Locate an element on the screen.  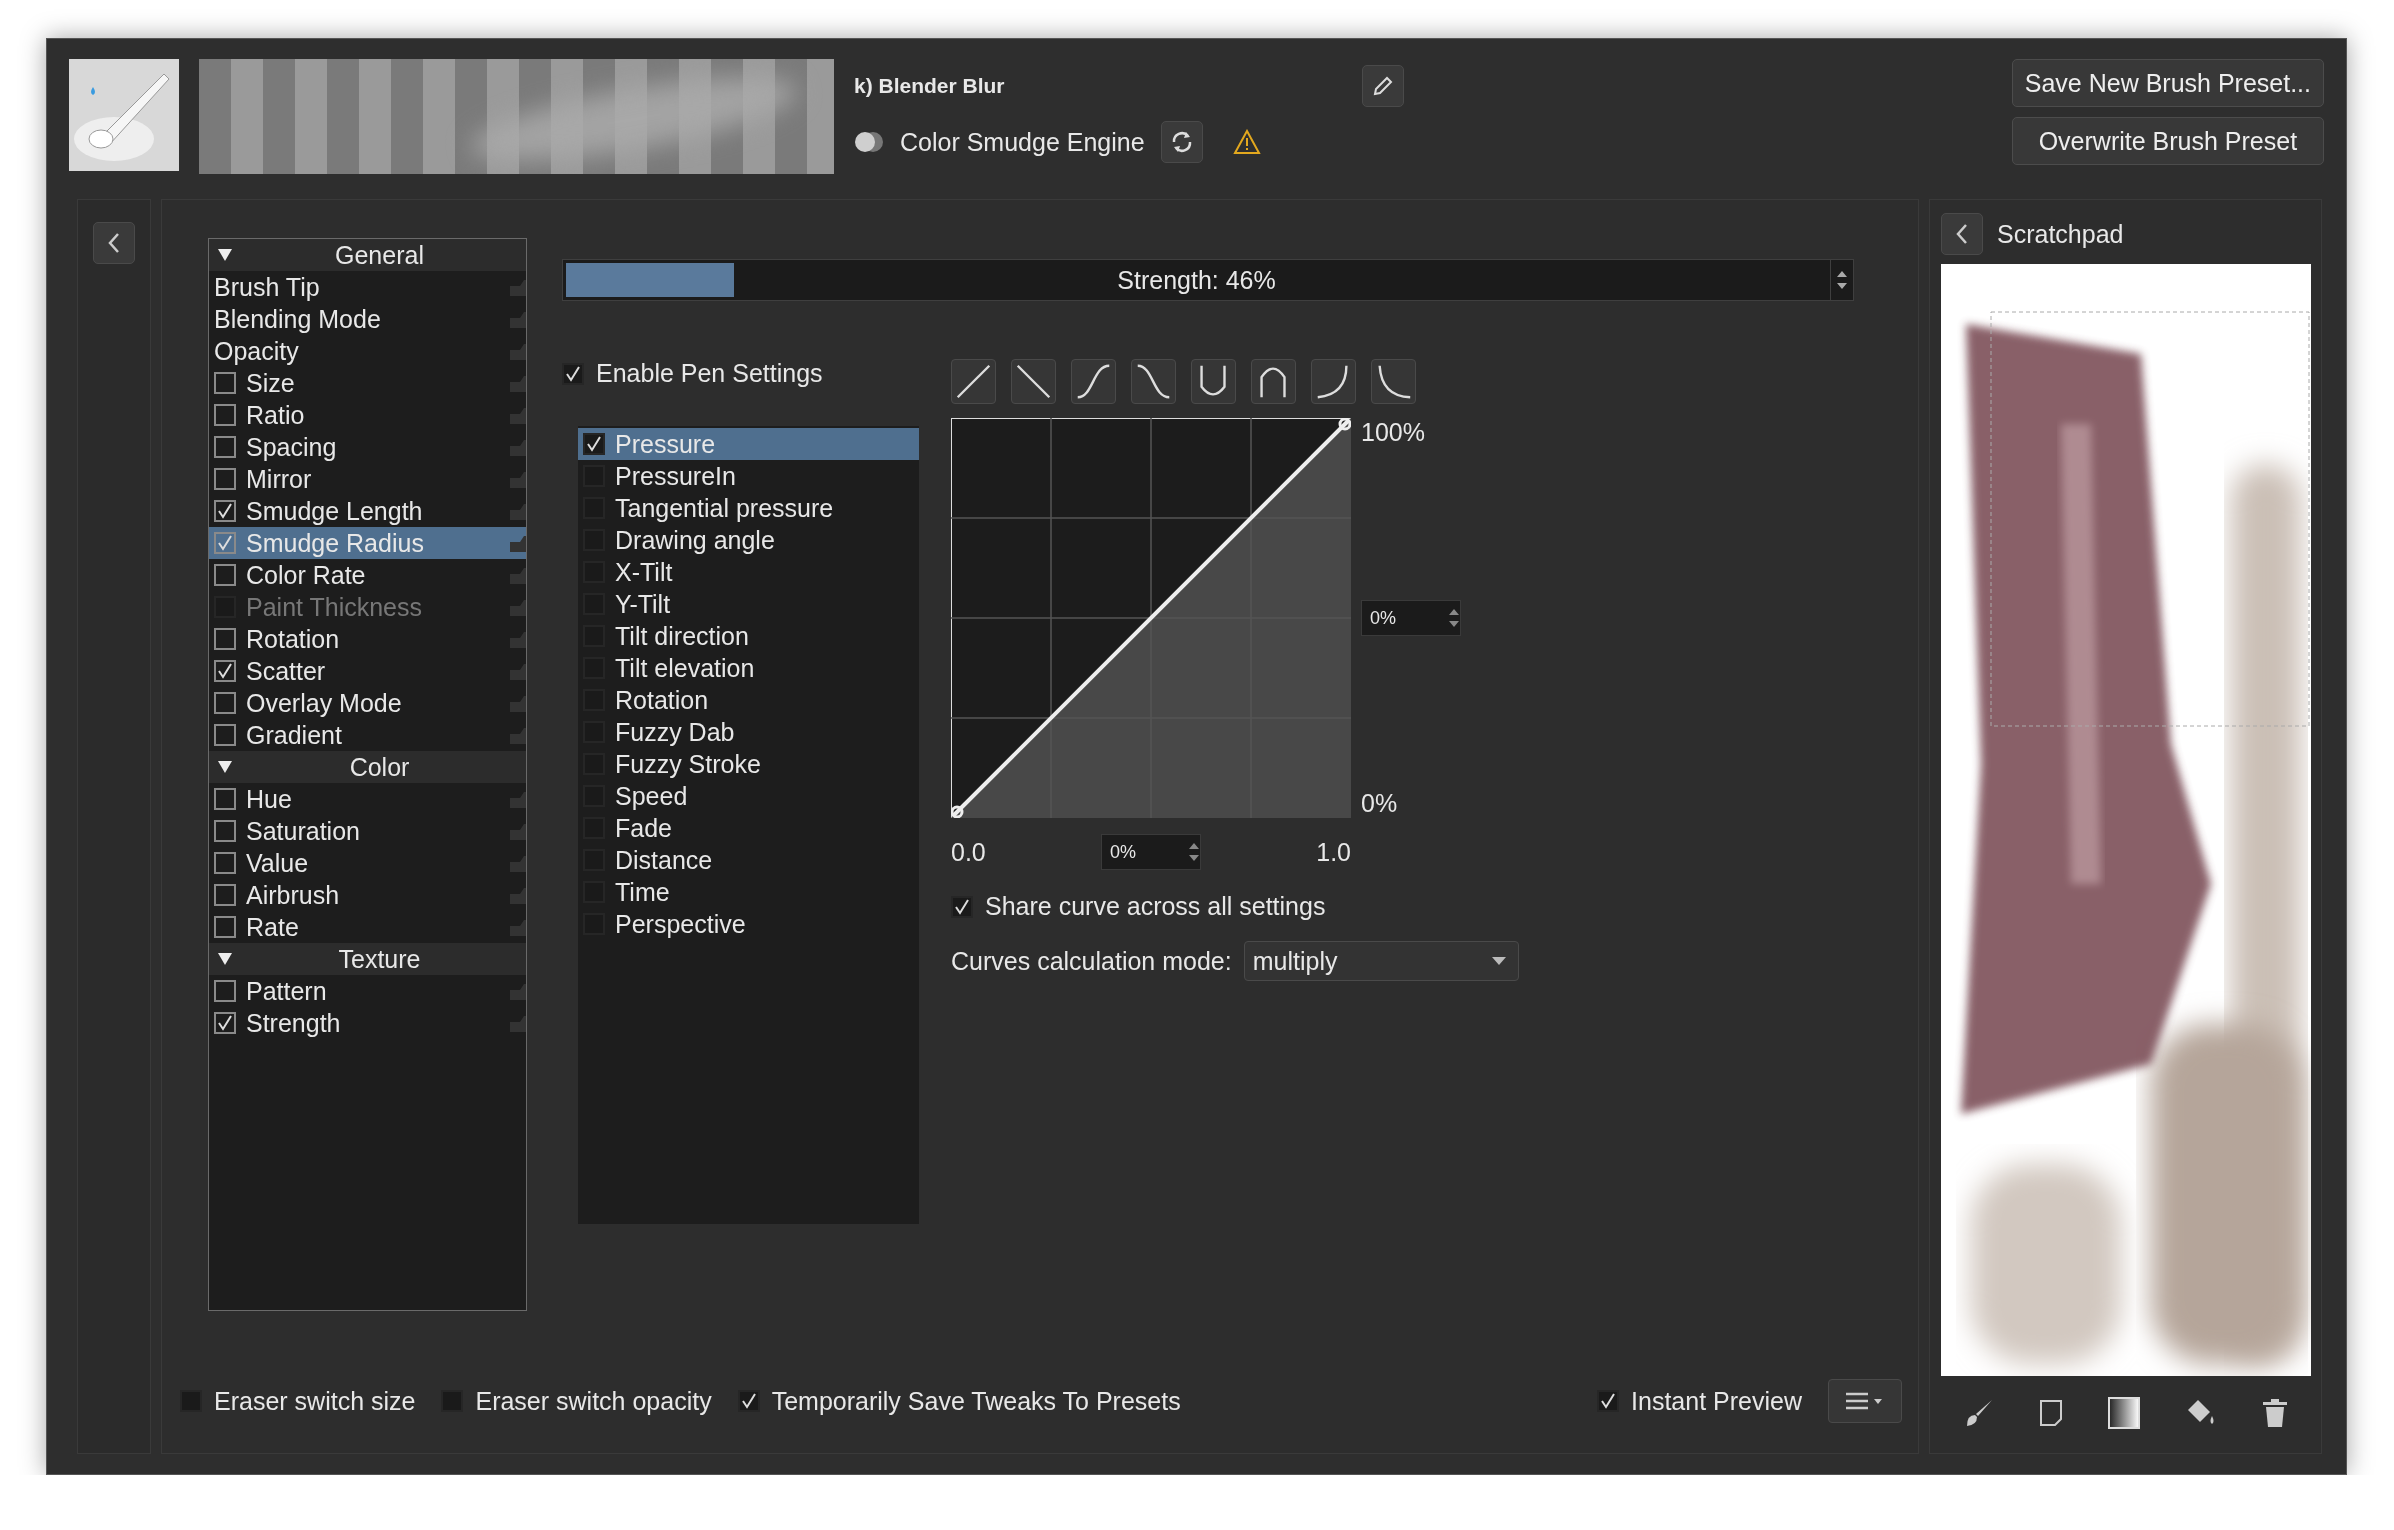
mode-dropdown: multiply is located at coordinates (1381, 961).